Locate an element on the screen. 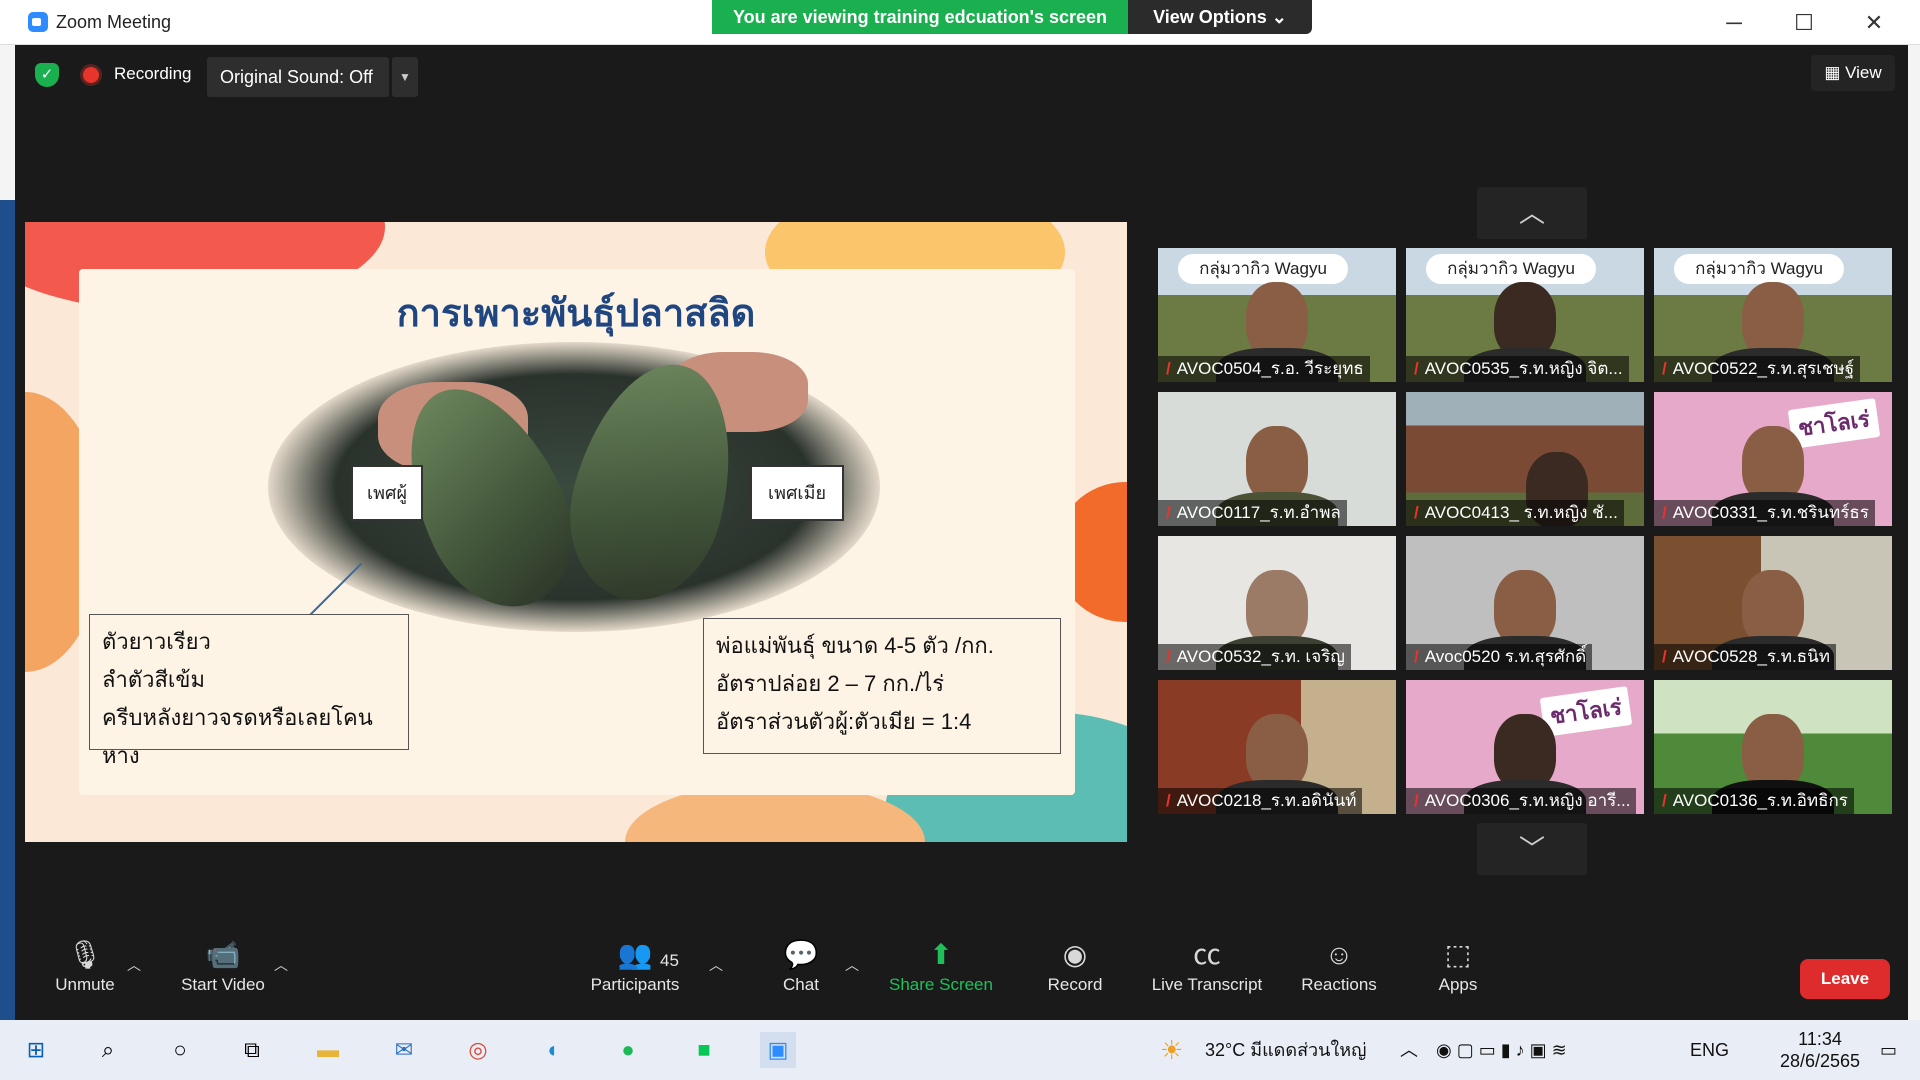  view-layout-button: ▦ View is located at coordinates (1853, 73).